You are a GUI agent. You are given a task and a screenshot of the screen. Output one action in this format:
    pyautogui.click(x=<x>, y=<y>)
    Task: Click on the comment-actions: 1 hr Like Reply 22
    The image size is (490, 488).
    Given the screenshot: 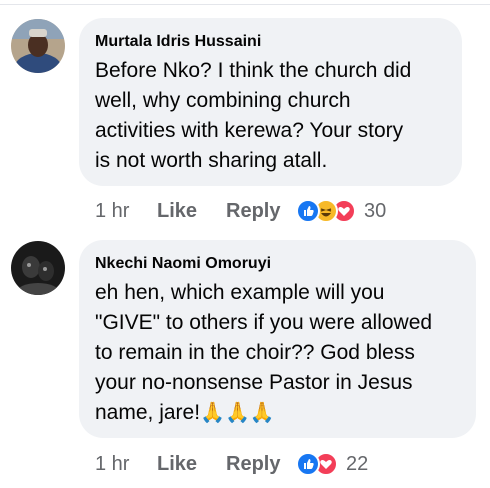 What is the action you would take?
    pyautogui.click(x=231, y=464)
    